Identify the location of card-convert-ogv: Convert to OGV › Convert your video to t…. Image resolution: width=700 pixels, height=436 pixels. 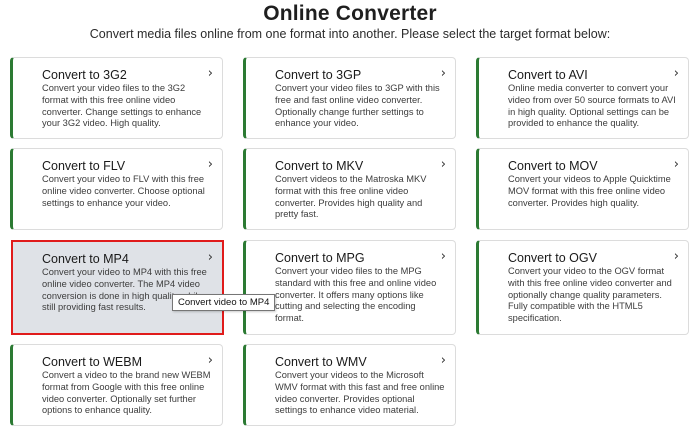
(582, 287).